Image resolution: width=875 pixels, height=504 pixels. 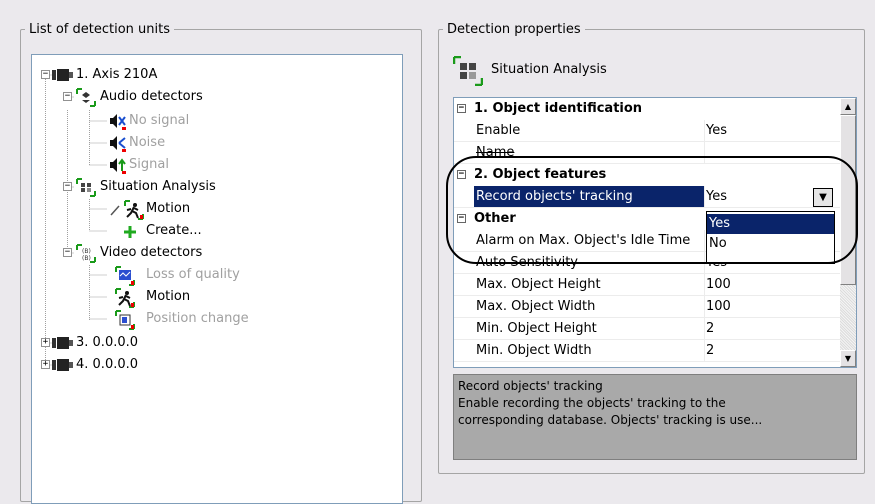 I want to click on property-row-min-height: Min. Object Height 2, so click(x=647, y=329).